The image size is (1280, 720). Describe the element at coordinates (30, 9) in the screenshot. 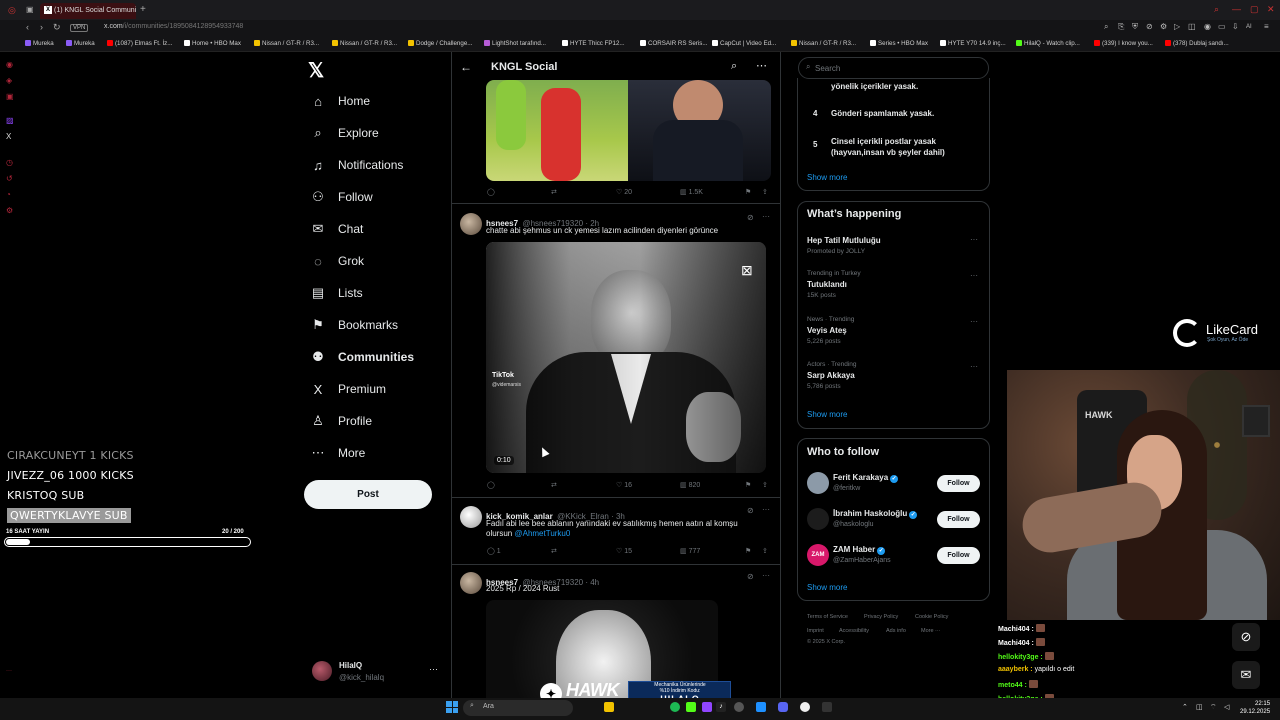

I see `tab-overview-icon: ▣` at that location.